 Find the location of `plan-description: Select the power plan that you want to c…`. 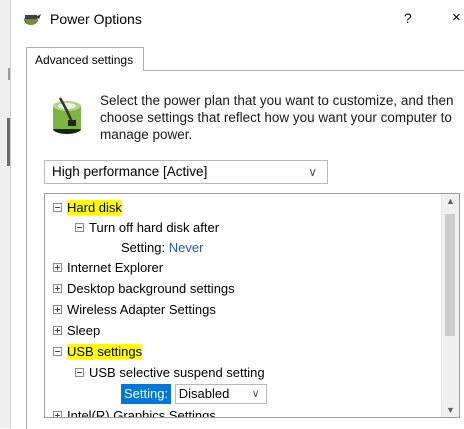

plan-description: Select the power plan that you want to c… is located at coordinates (277, 117).